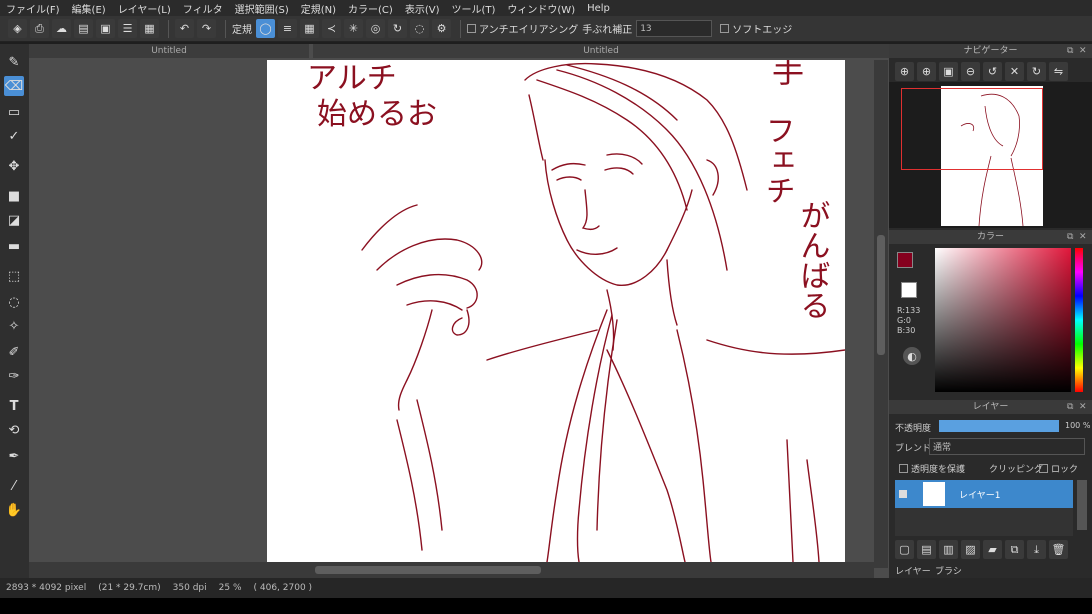  I want to click on brush-tab: ブラシ, so click(948, 570).